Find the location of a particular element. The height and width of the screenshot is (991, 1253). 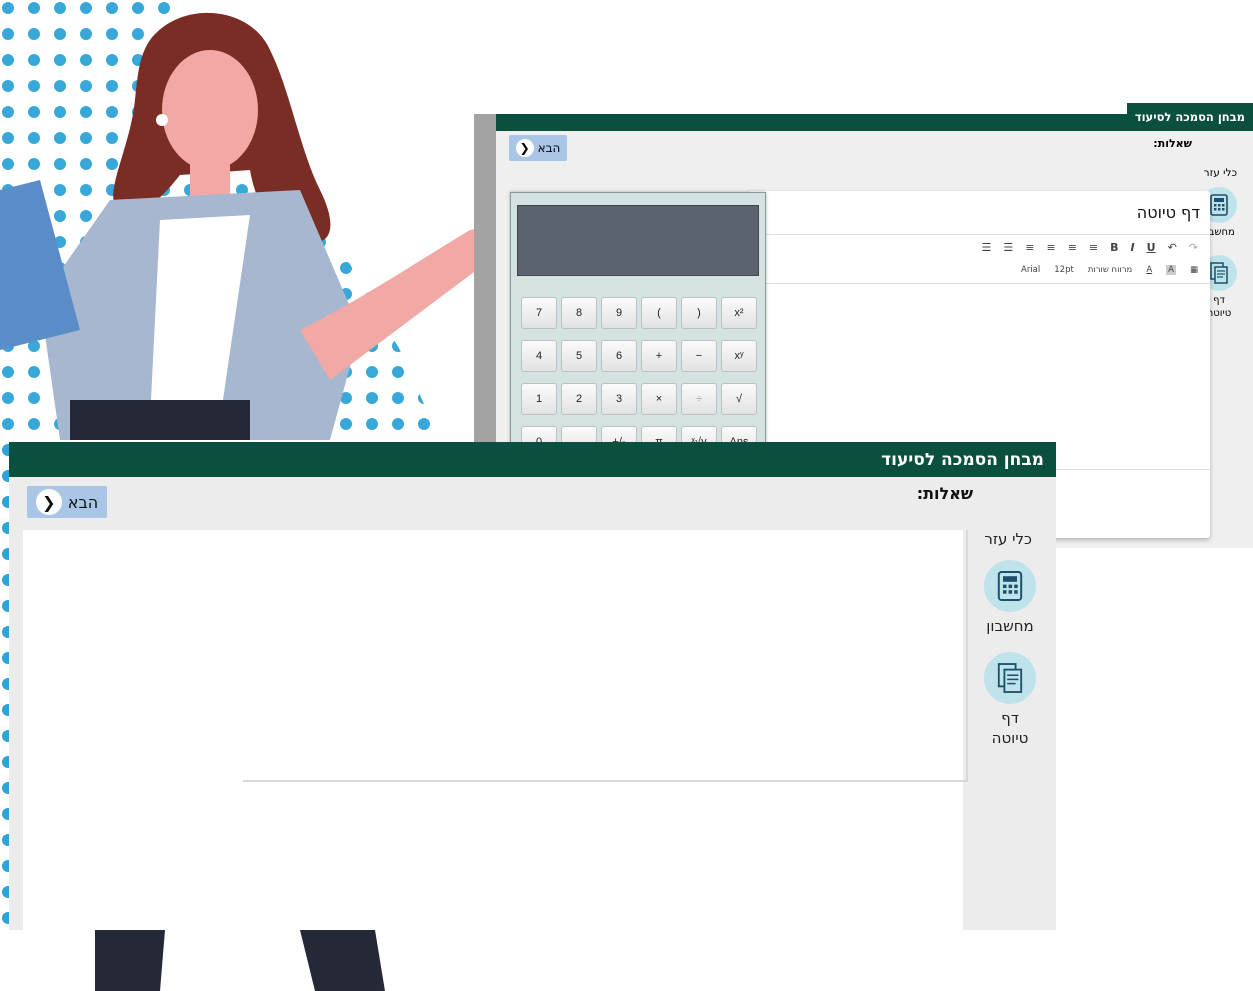

editor-toolbar-row2: ▦ A A מרווח שורות 12pt Arial is located at coordinates (1109, 270).